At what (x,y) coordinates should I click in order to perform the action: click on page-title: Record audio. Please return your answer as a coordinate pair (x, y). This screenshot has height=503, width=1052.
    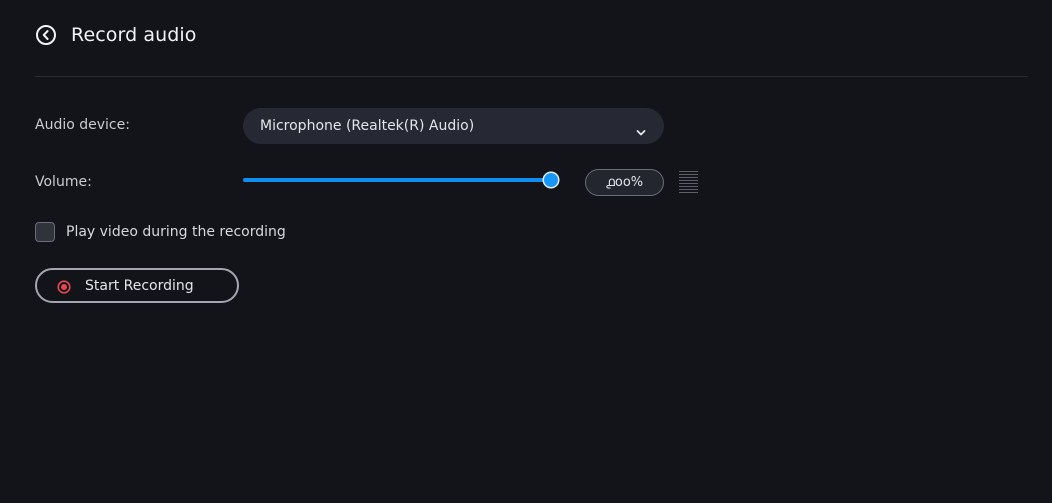
    Looking at the image, I should click on (134, 35).